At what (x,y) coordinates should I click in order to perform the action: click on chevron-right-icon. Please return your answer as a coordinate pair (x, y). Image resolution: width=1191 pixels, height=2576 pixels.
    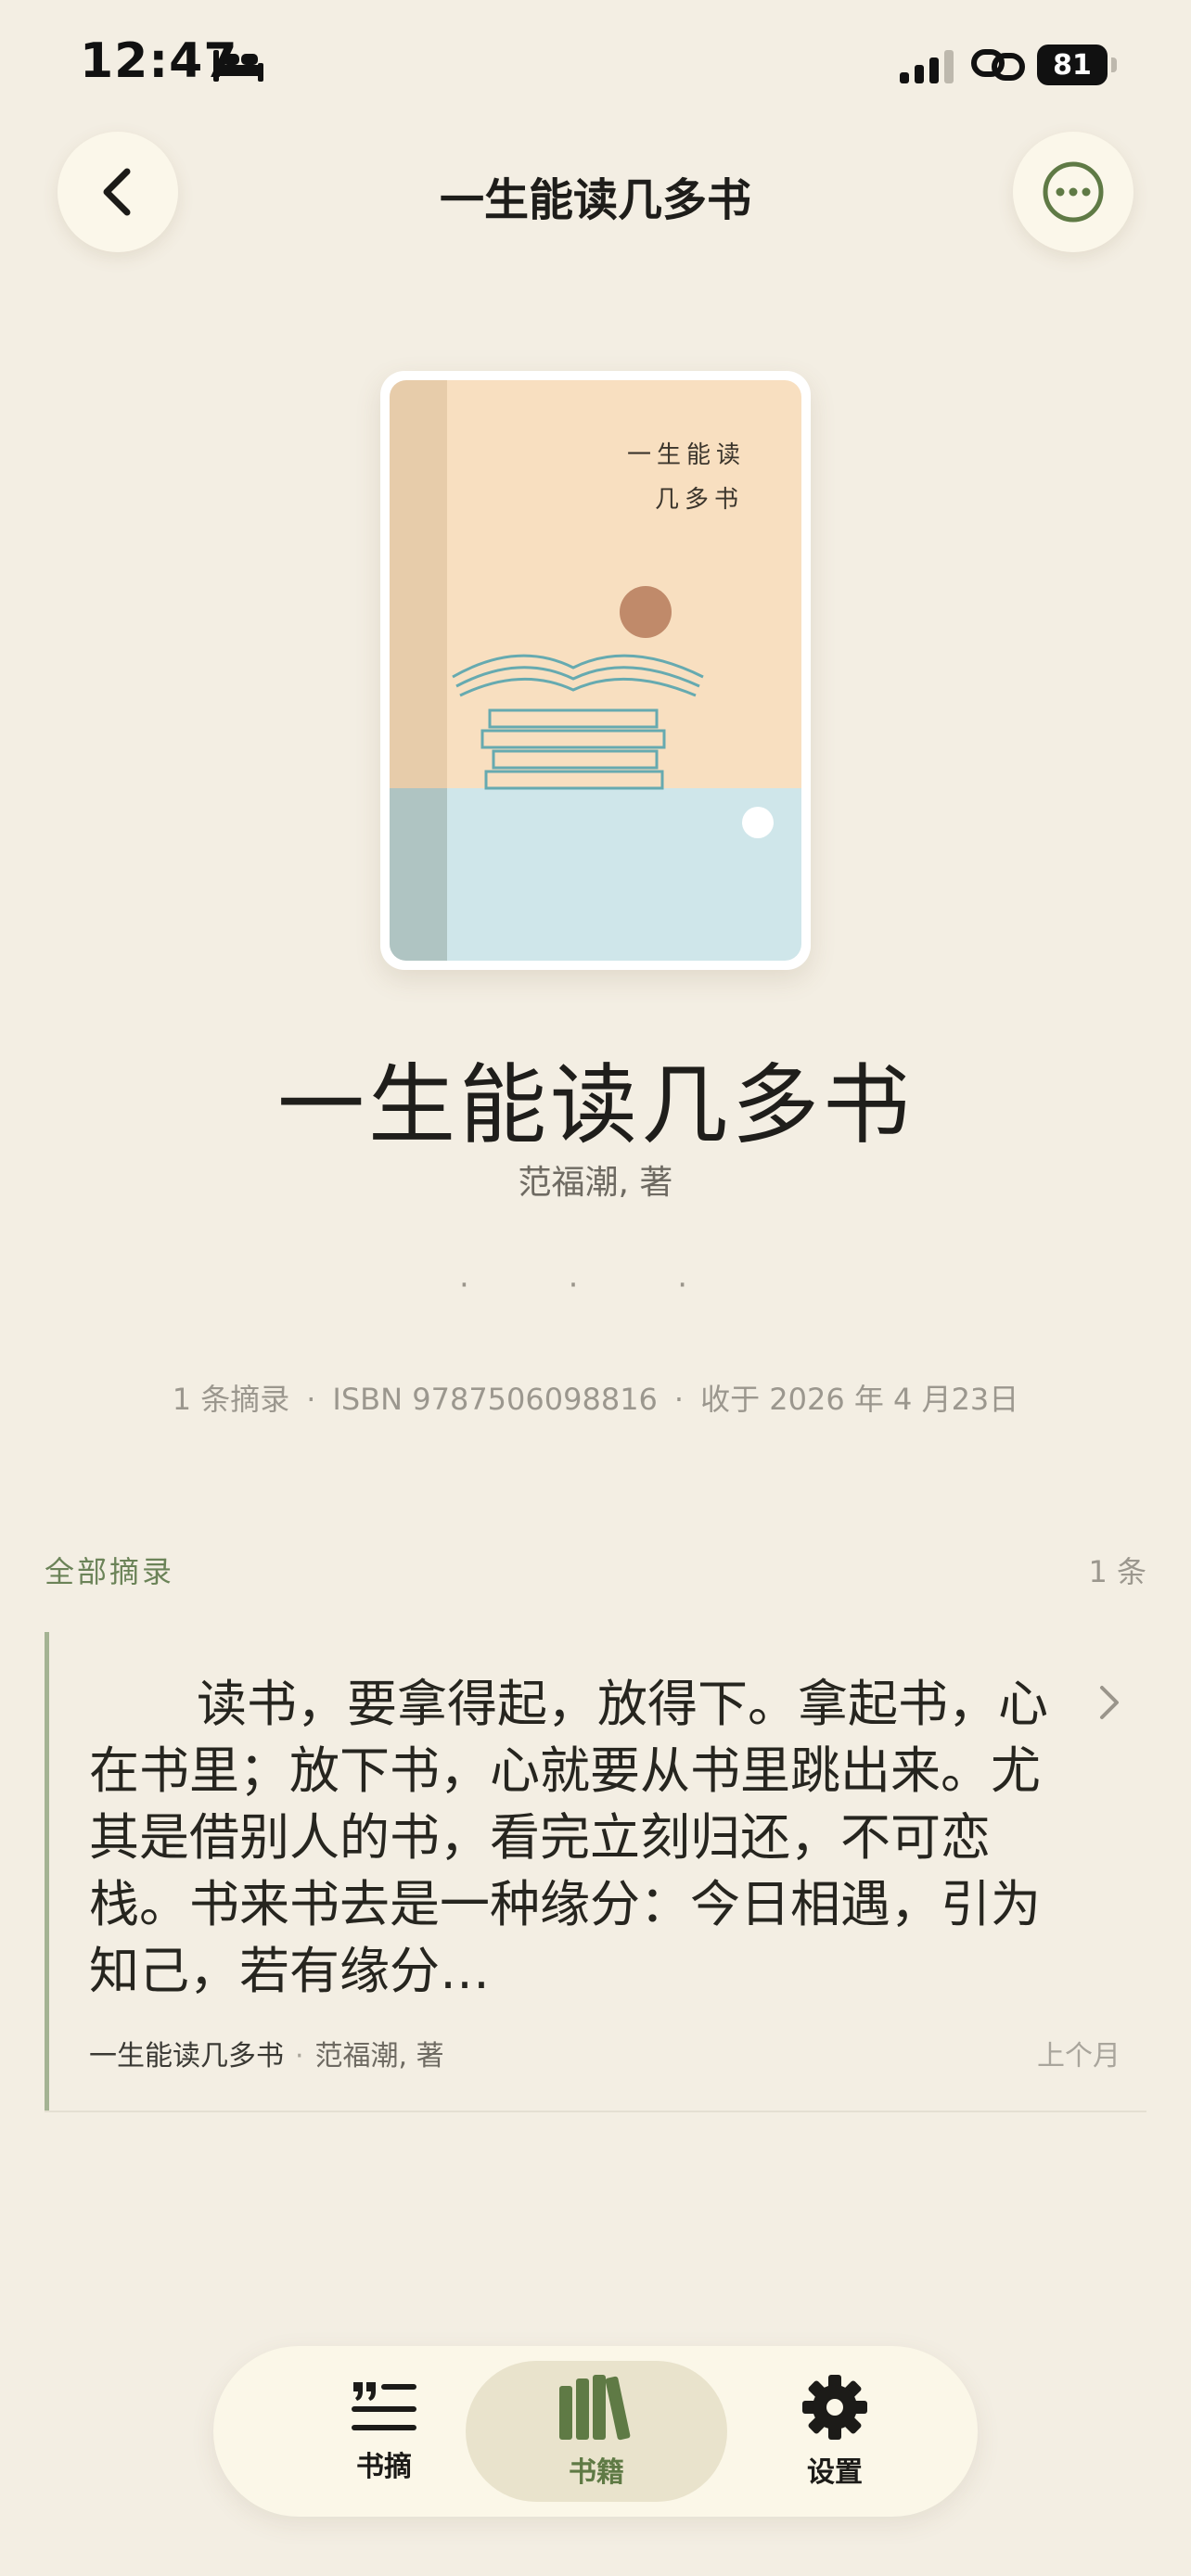
    Looking at the image, I should click on (1110, 1702).